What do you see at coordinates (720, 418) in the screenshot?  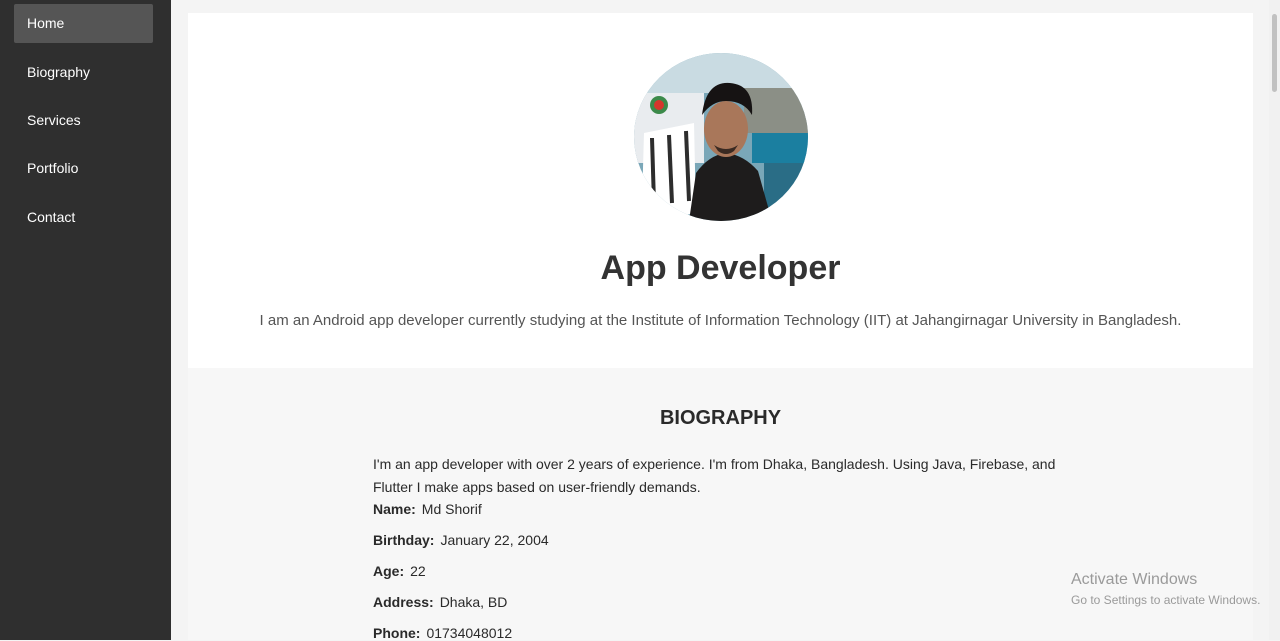 I see `biography-title: BIOGRAPHY` at bounding box center [720, 418].